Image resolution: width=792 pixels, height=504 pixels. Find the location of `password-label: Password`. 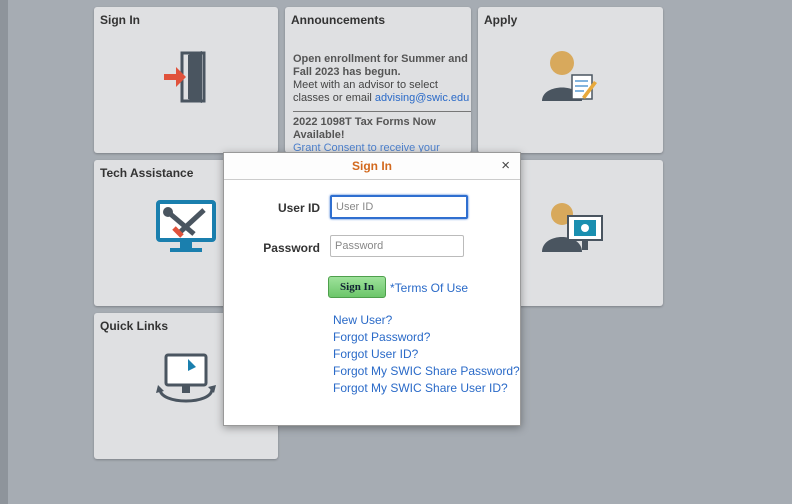

password-label: Password is located at coordinates (291, 248).